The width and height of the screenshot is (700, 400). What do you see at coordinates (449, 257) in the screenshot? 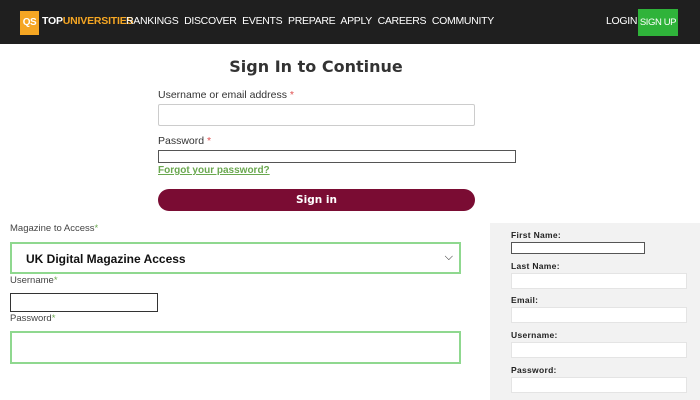
I see `chevron-down-icon: ⌵` at bounding box center [449, 257].